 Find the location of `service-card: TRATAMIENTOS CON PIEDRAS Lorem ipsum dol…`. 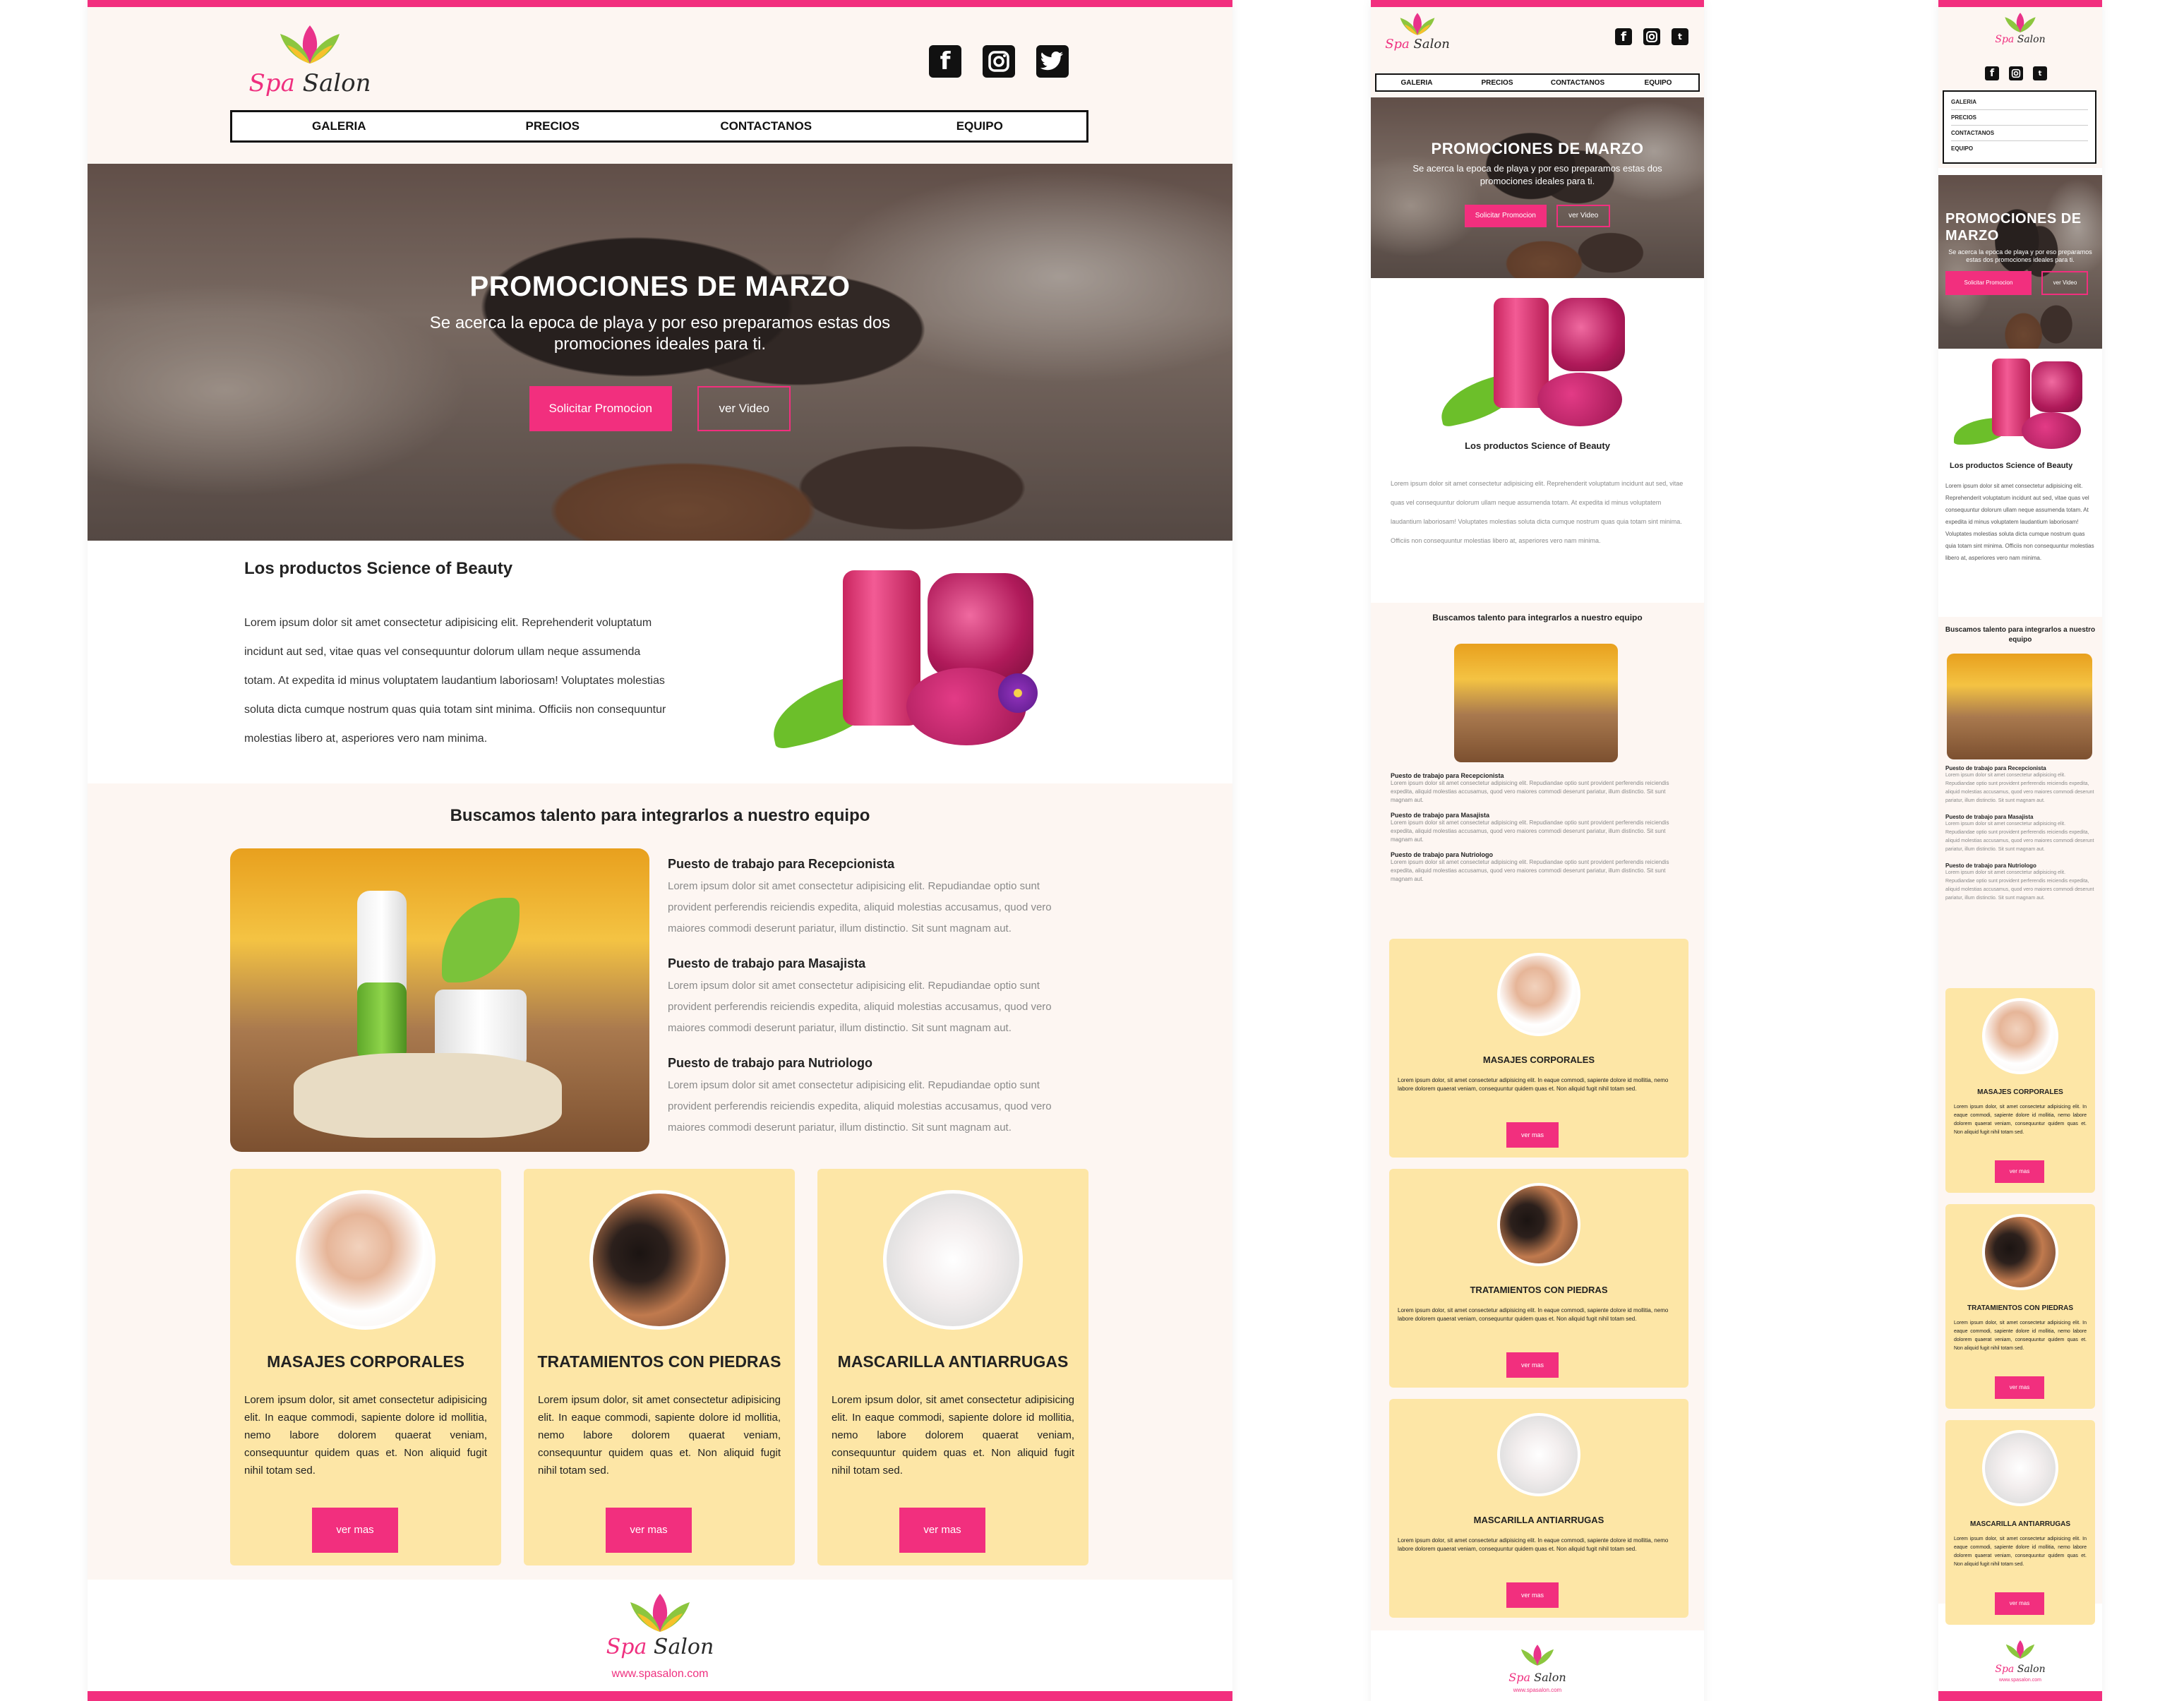

service-card: TRATAMIENTOS CON PIEDRAS Lorem ipsum dol… is located at coordinates (2020, 1306).